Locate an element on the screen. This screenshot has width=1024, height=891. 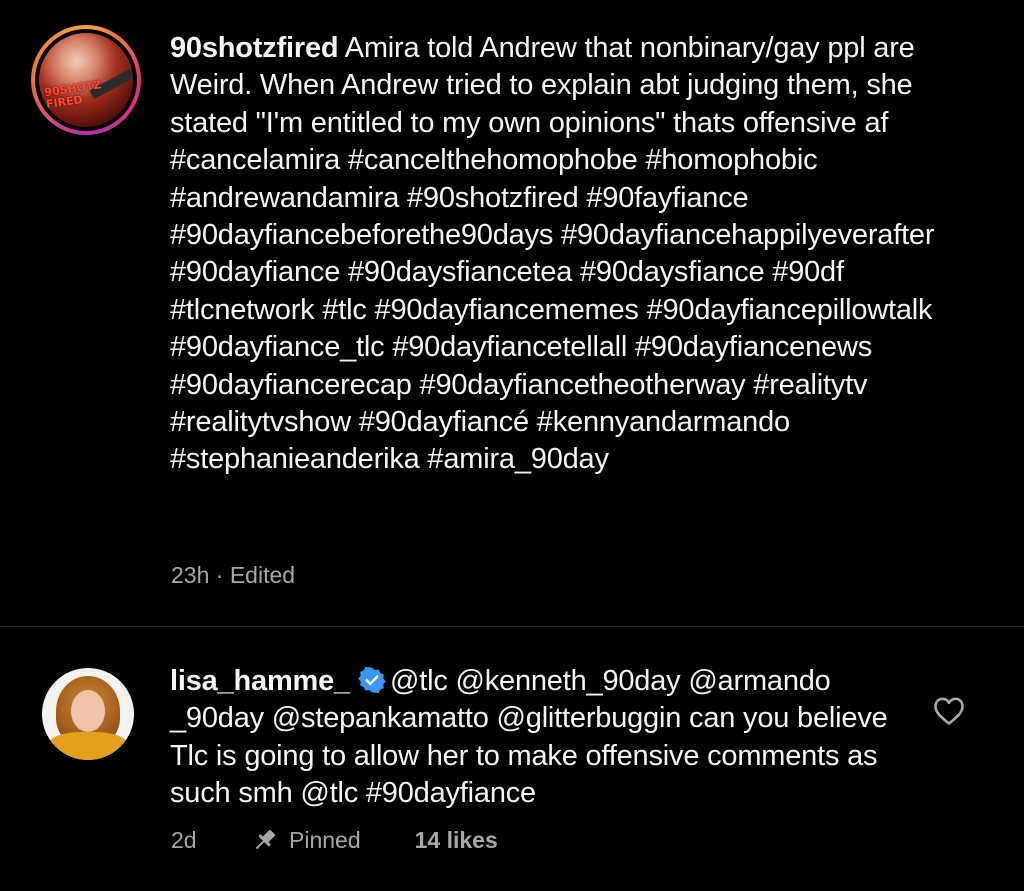
avatar-logo-text: 90SHOTZ FIRED is located at coordinates (73, 95).